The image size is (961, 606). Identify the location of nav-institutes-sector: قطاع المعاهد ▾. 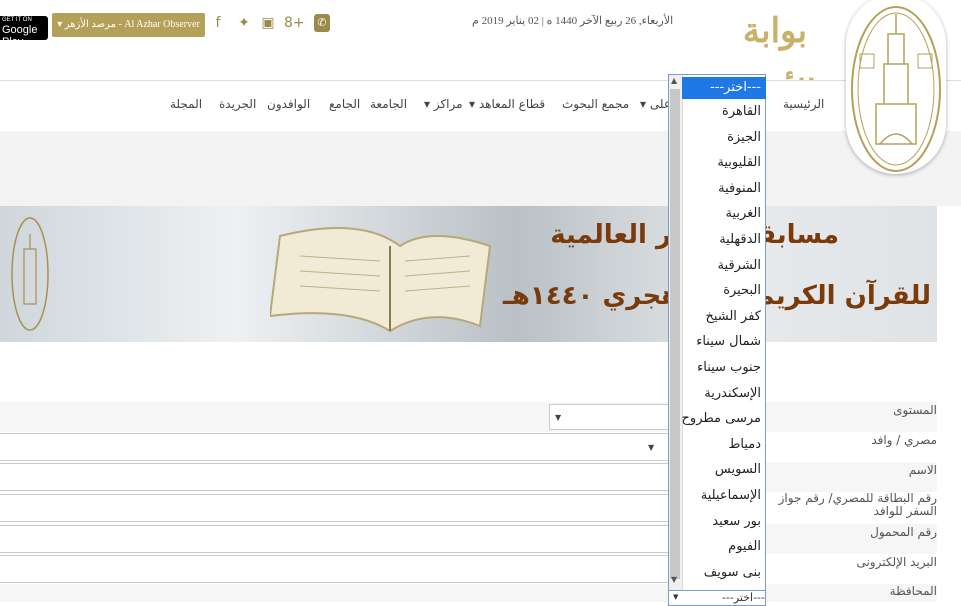
(507, 104).